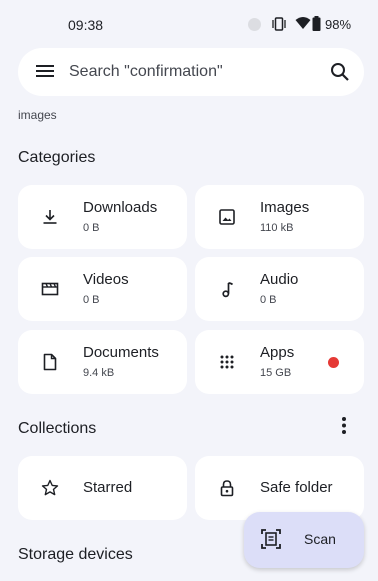 The width and height of the screenshot is (378, 581). I want to click on search-icon, so click(340, 72).